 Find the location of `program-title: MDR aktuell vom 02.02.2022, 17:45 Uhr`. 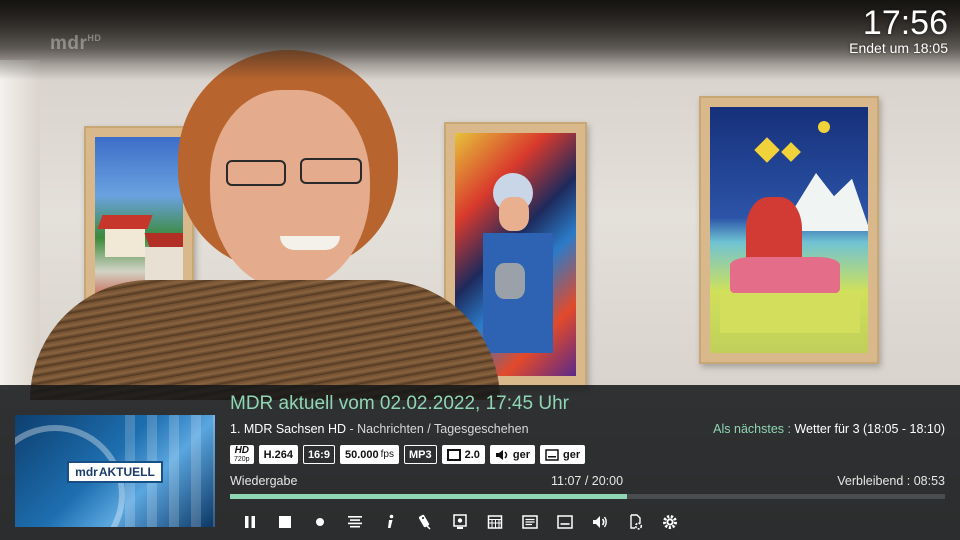

program-title: MDR aktuell vom 02.02.2022, 17:45 Uhr is located at coordinates (400, 403).